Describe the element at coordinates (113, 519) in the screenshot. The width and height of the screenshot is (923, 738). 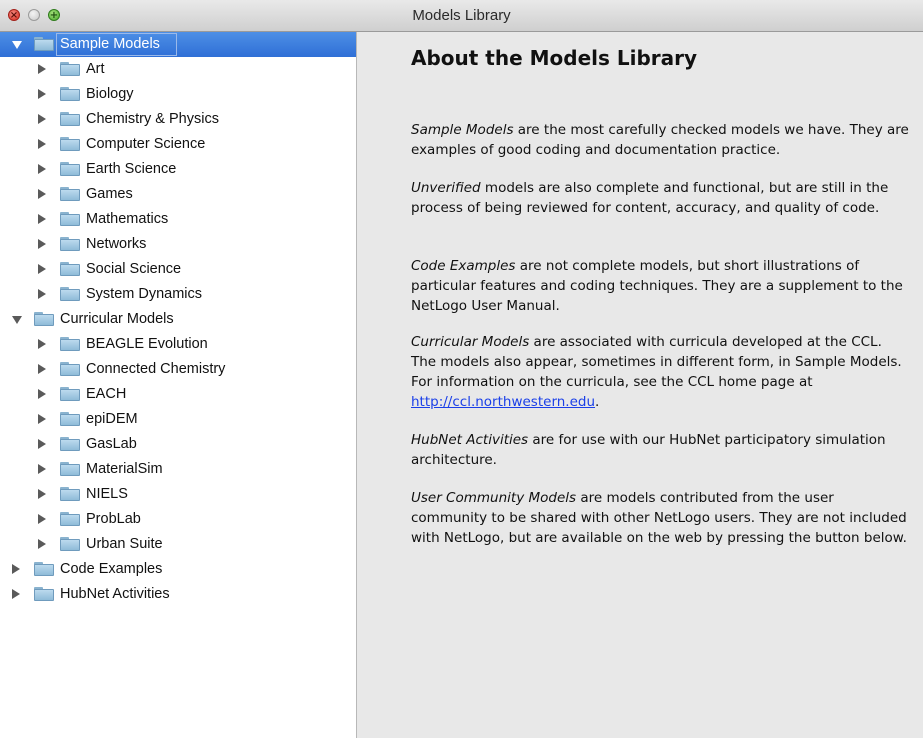
I see `tree-item-label: ProbLab` at that location.